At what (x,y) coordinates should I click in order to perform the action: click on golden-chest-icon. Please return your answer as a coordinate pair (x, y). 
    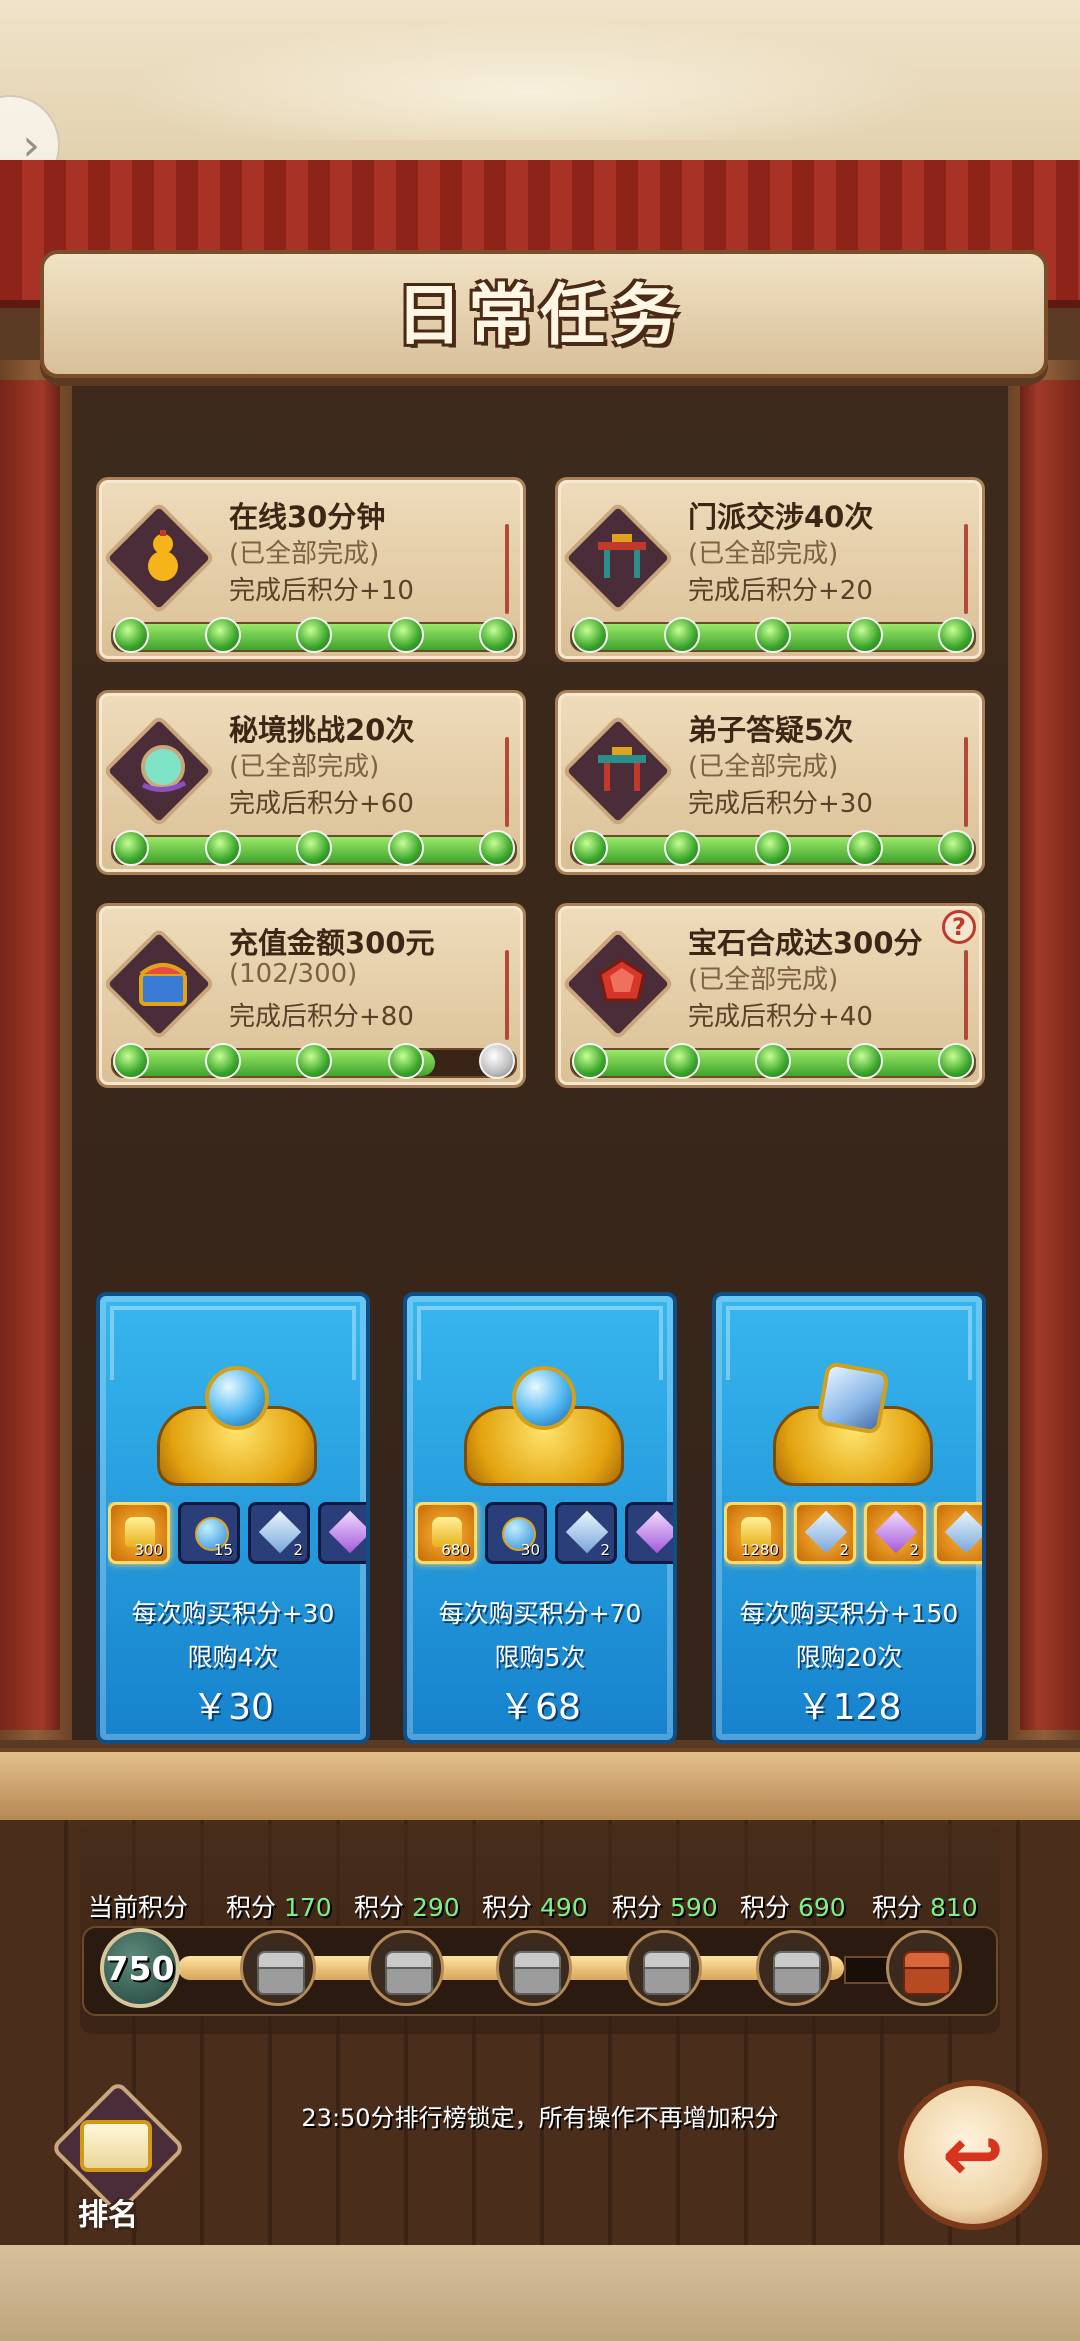
    Looking at the image, I should click on (924, 1968).